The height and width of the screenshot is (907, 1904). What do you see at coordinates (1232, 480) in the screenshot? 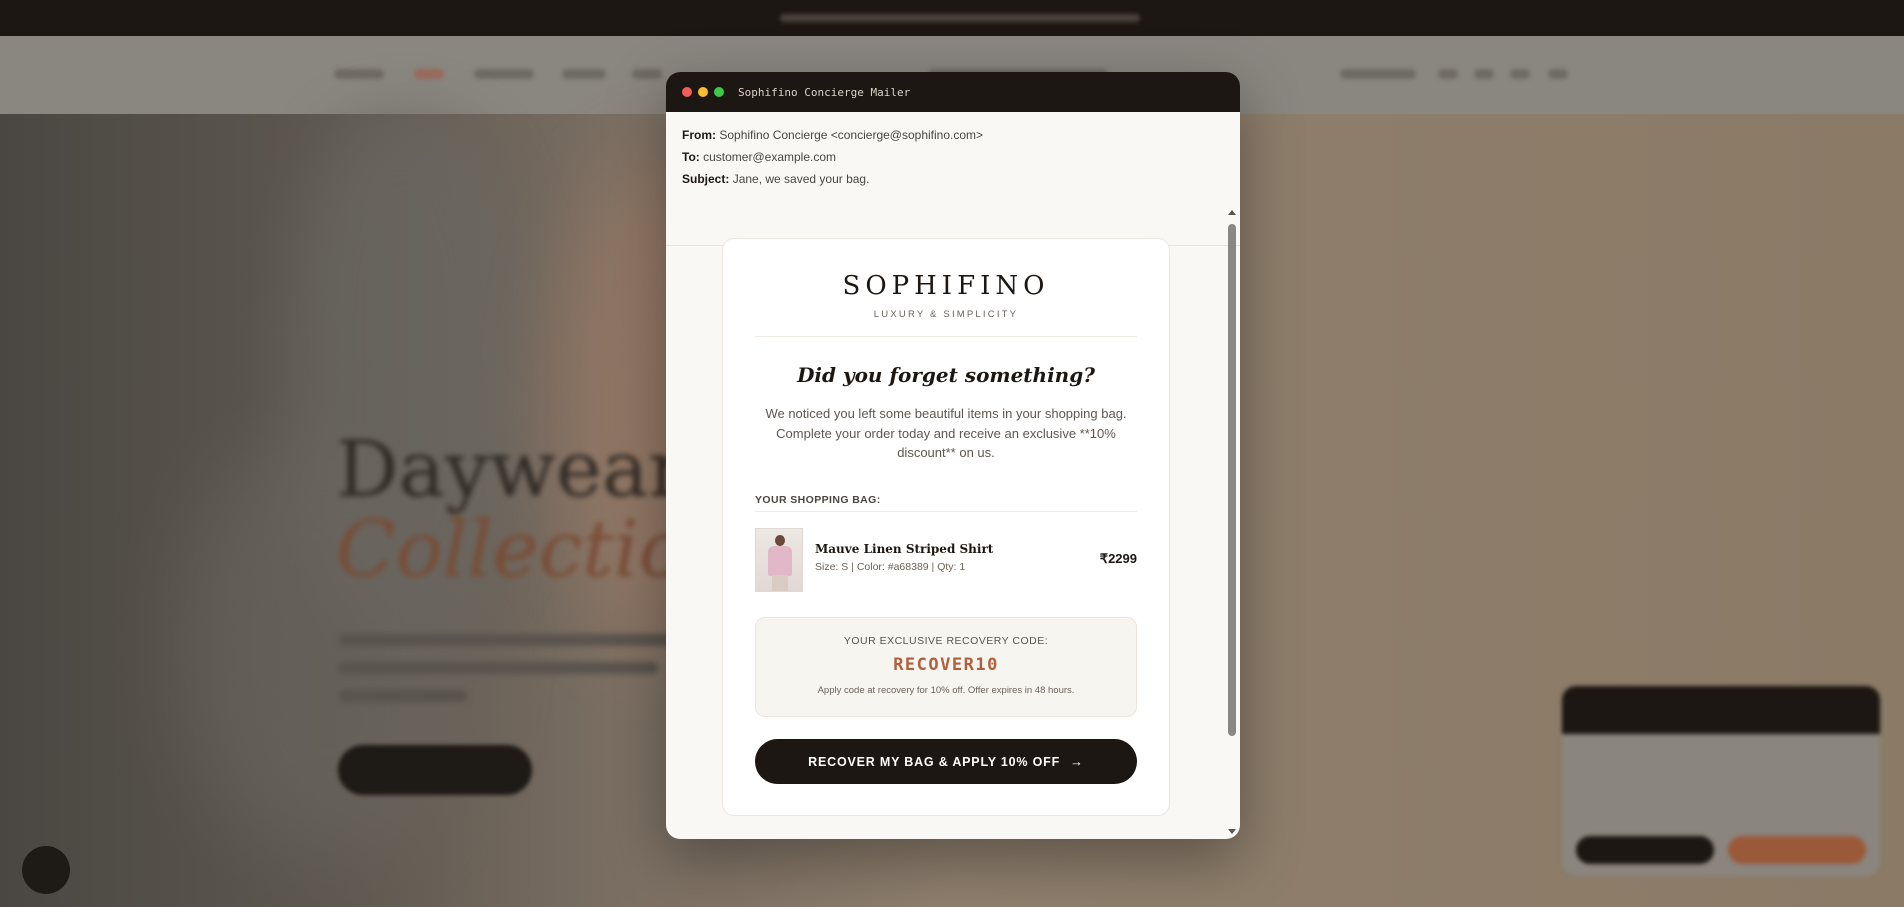
I see `scrollbar-thumb` at bounding box center [1232, 480].